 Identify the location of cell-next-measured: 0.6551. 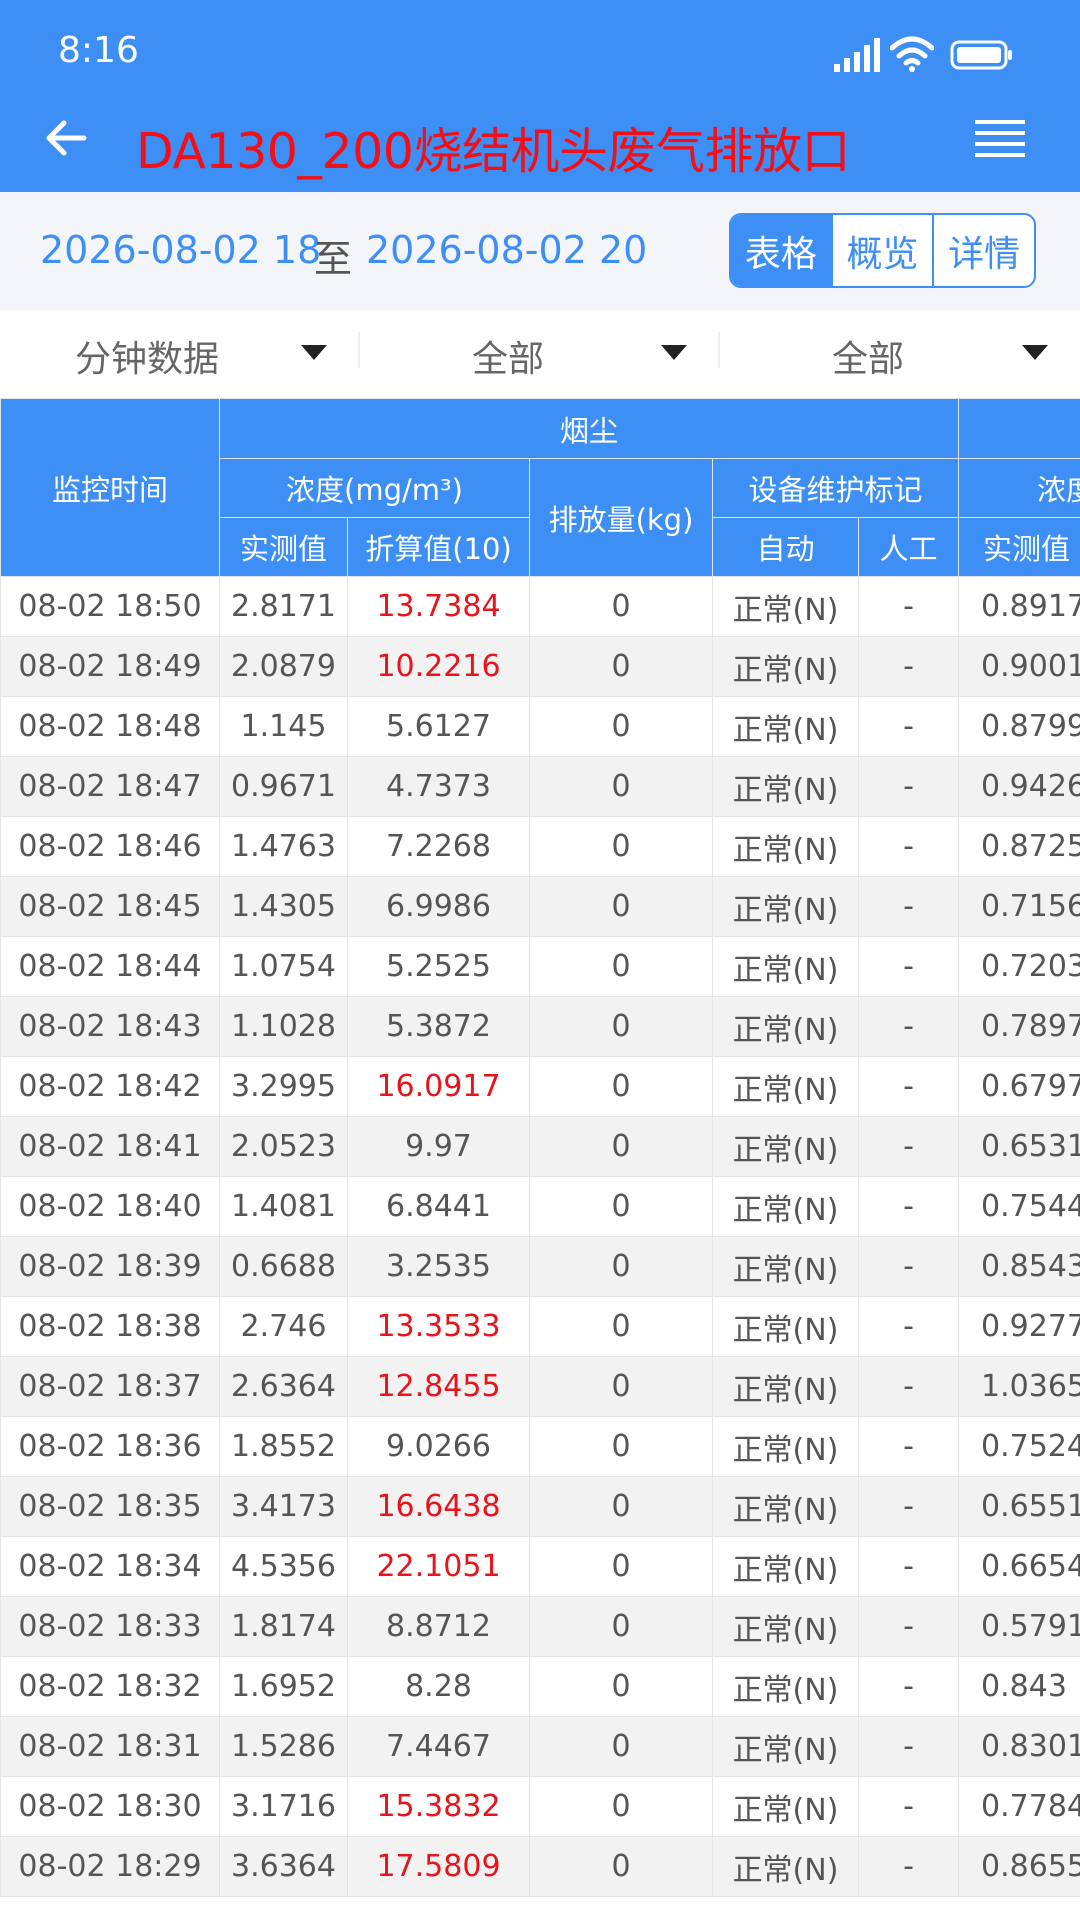
(1019, 1506).